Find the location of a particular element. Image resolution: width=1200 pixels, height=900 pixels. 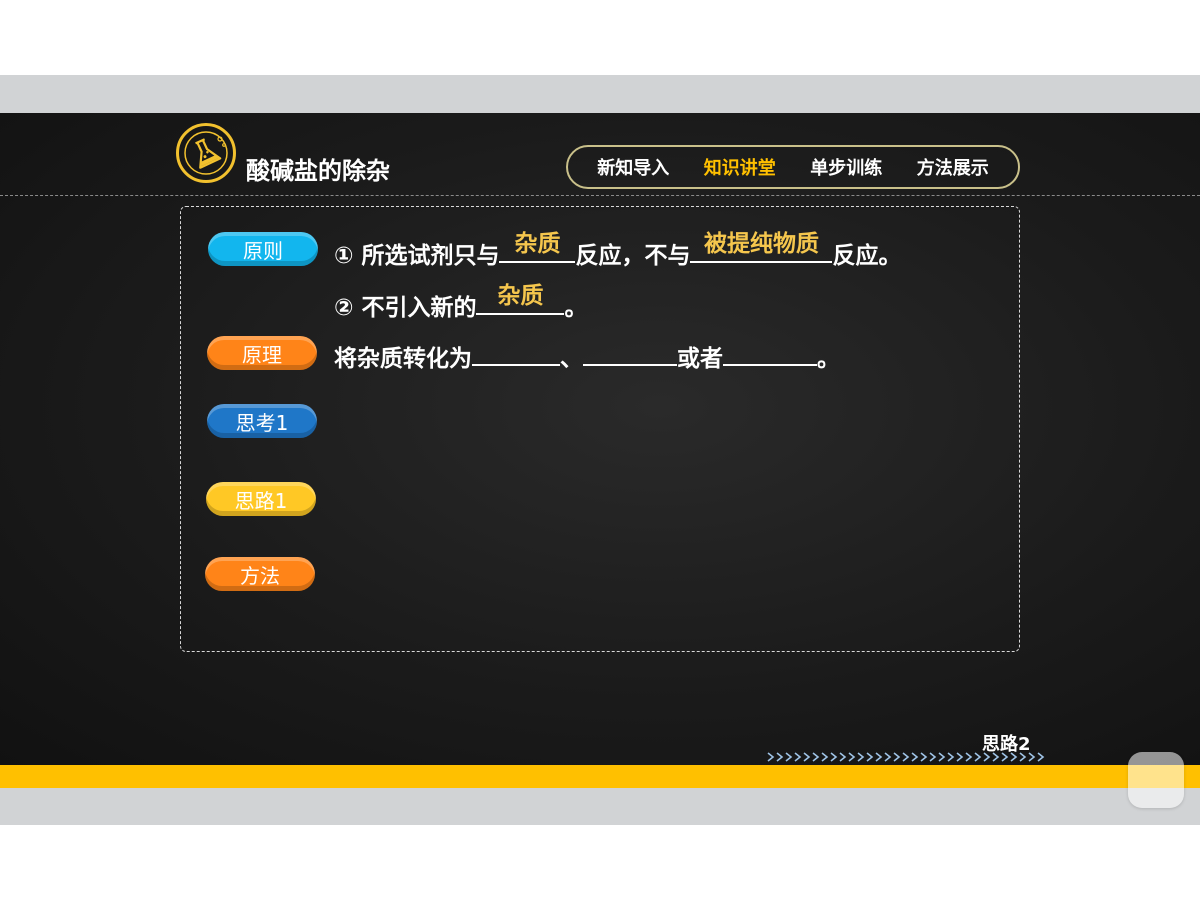

nav-item-step-training: 单步训练 is located at coordinates (846, 167).